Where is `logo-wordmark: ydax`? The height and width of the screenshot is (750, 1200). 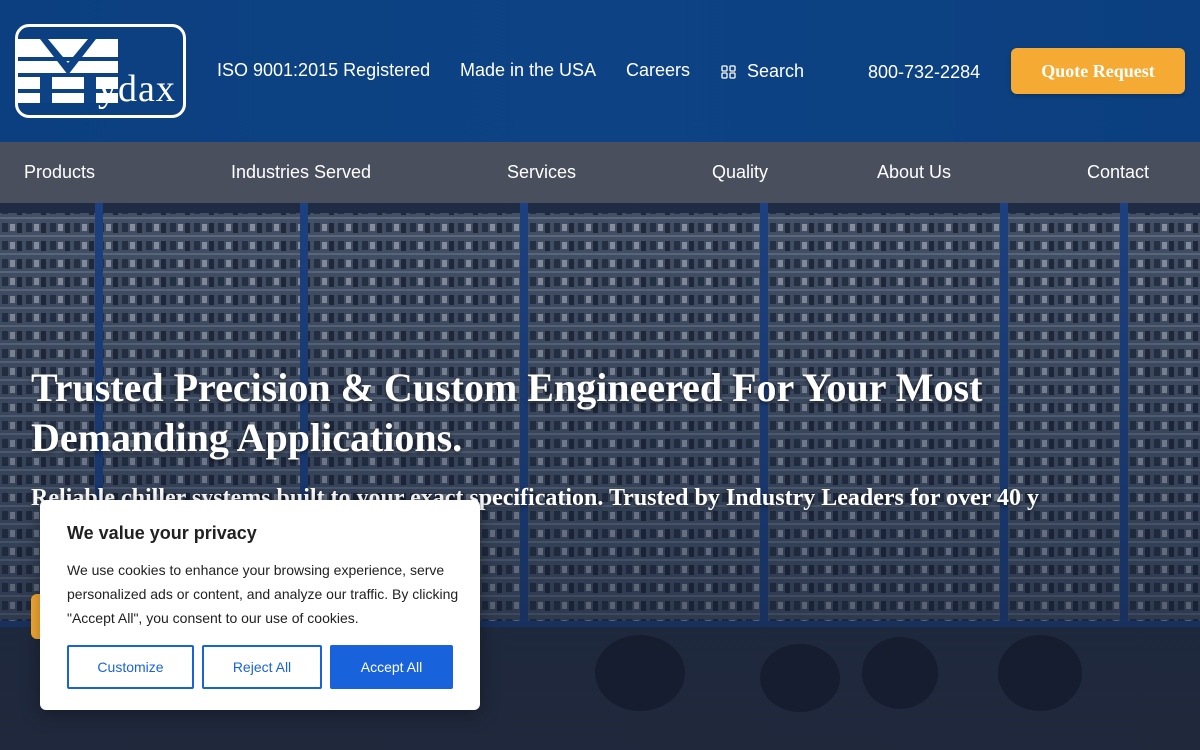 logo-wordmark: ydax is located at coordinates (137, 89).